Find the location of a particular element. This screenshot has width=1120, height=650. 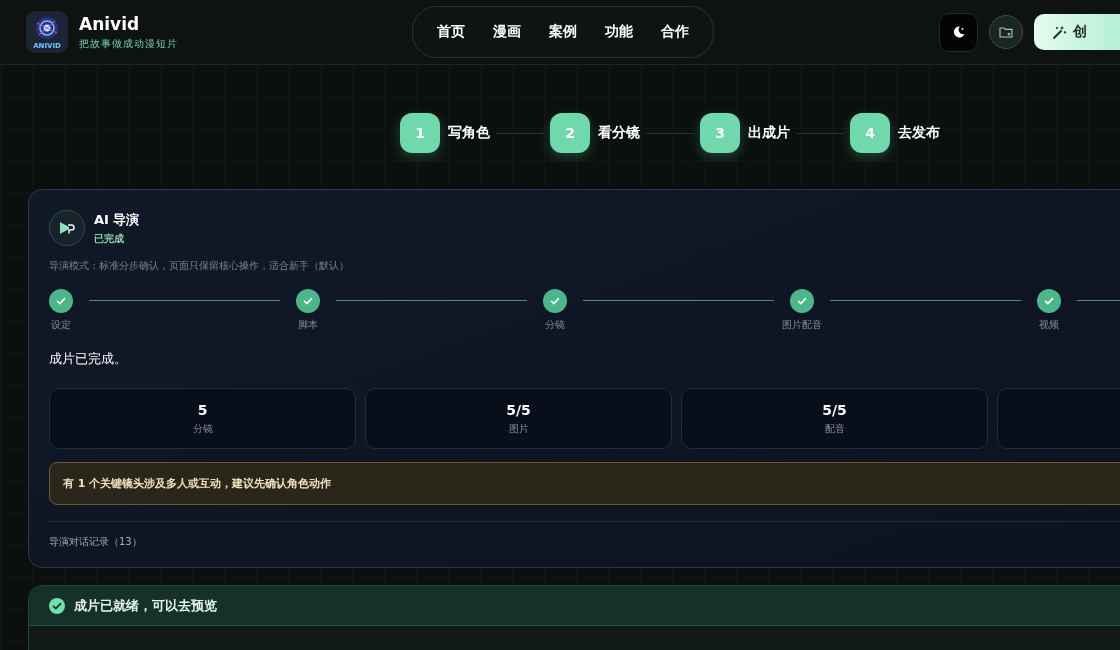

nav-link: 案例 is located at coordinates (563, 32).